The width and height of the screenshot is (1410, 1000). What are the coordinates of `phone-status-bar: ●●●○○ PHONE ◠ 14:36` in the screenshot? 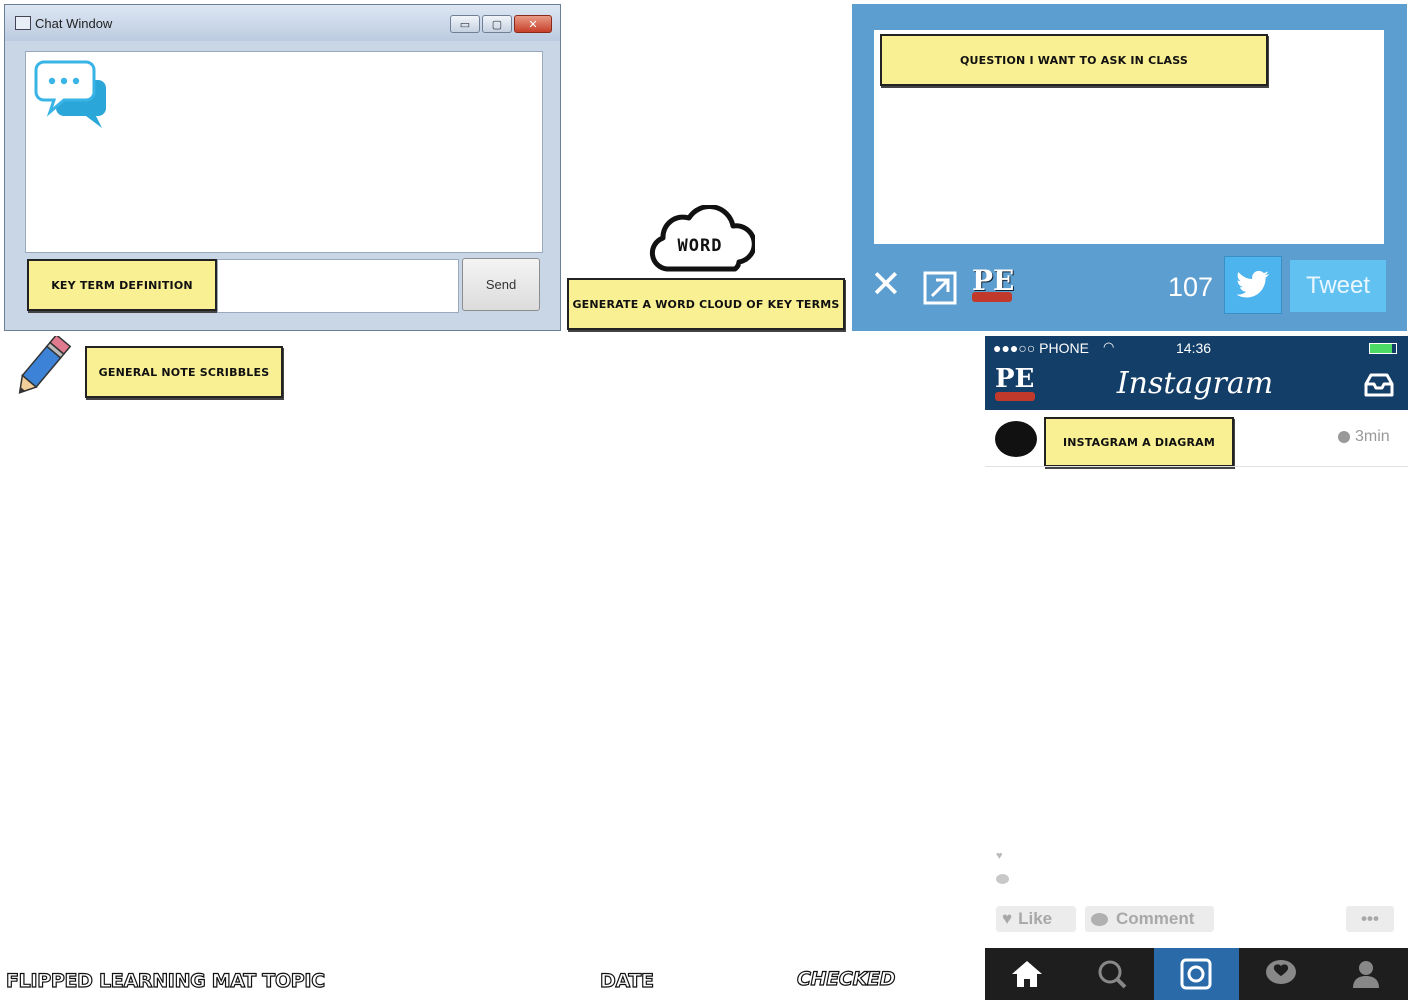 It's located at (1196, 348).